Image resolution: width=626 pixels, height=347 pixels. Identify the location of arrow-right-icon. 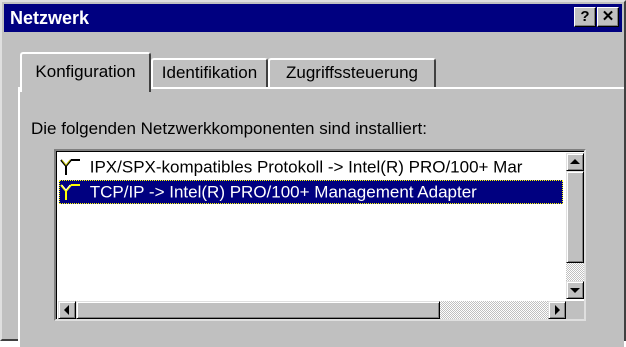
(557, 310).